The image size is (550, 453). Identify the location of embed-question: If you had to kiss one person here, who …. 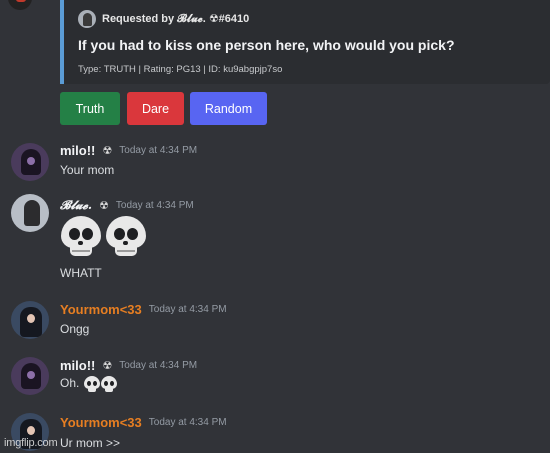
(266, 45).